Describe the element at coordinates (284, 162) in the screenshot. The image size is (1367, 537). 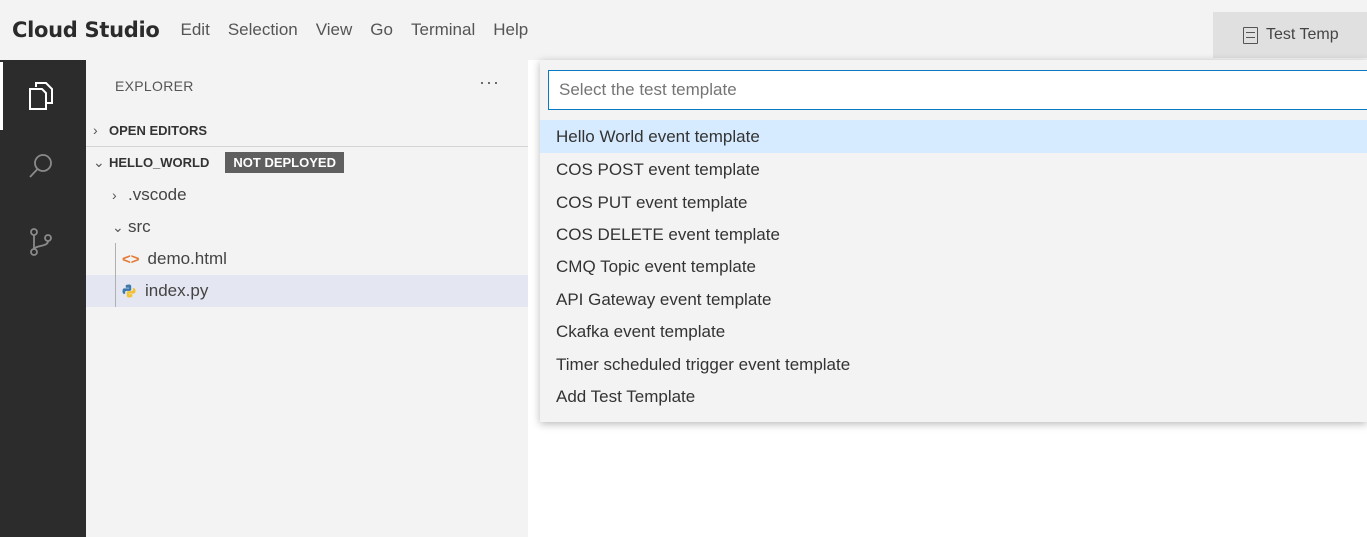
I see `deploy-status-badge: NOT DEPLOYED` at that location.